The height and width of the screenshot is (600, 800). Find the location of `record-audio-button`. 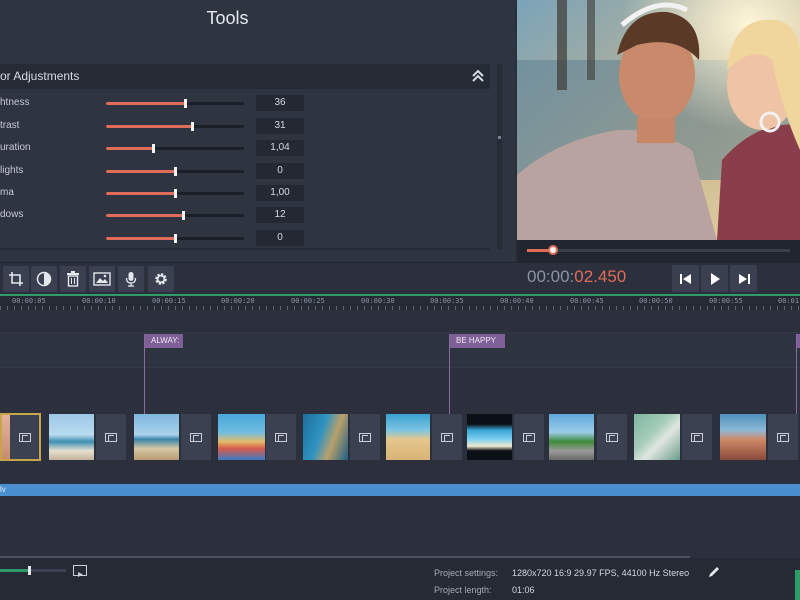

record-audio-button is located at coordinates (131, 279).